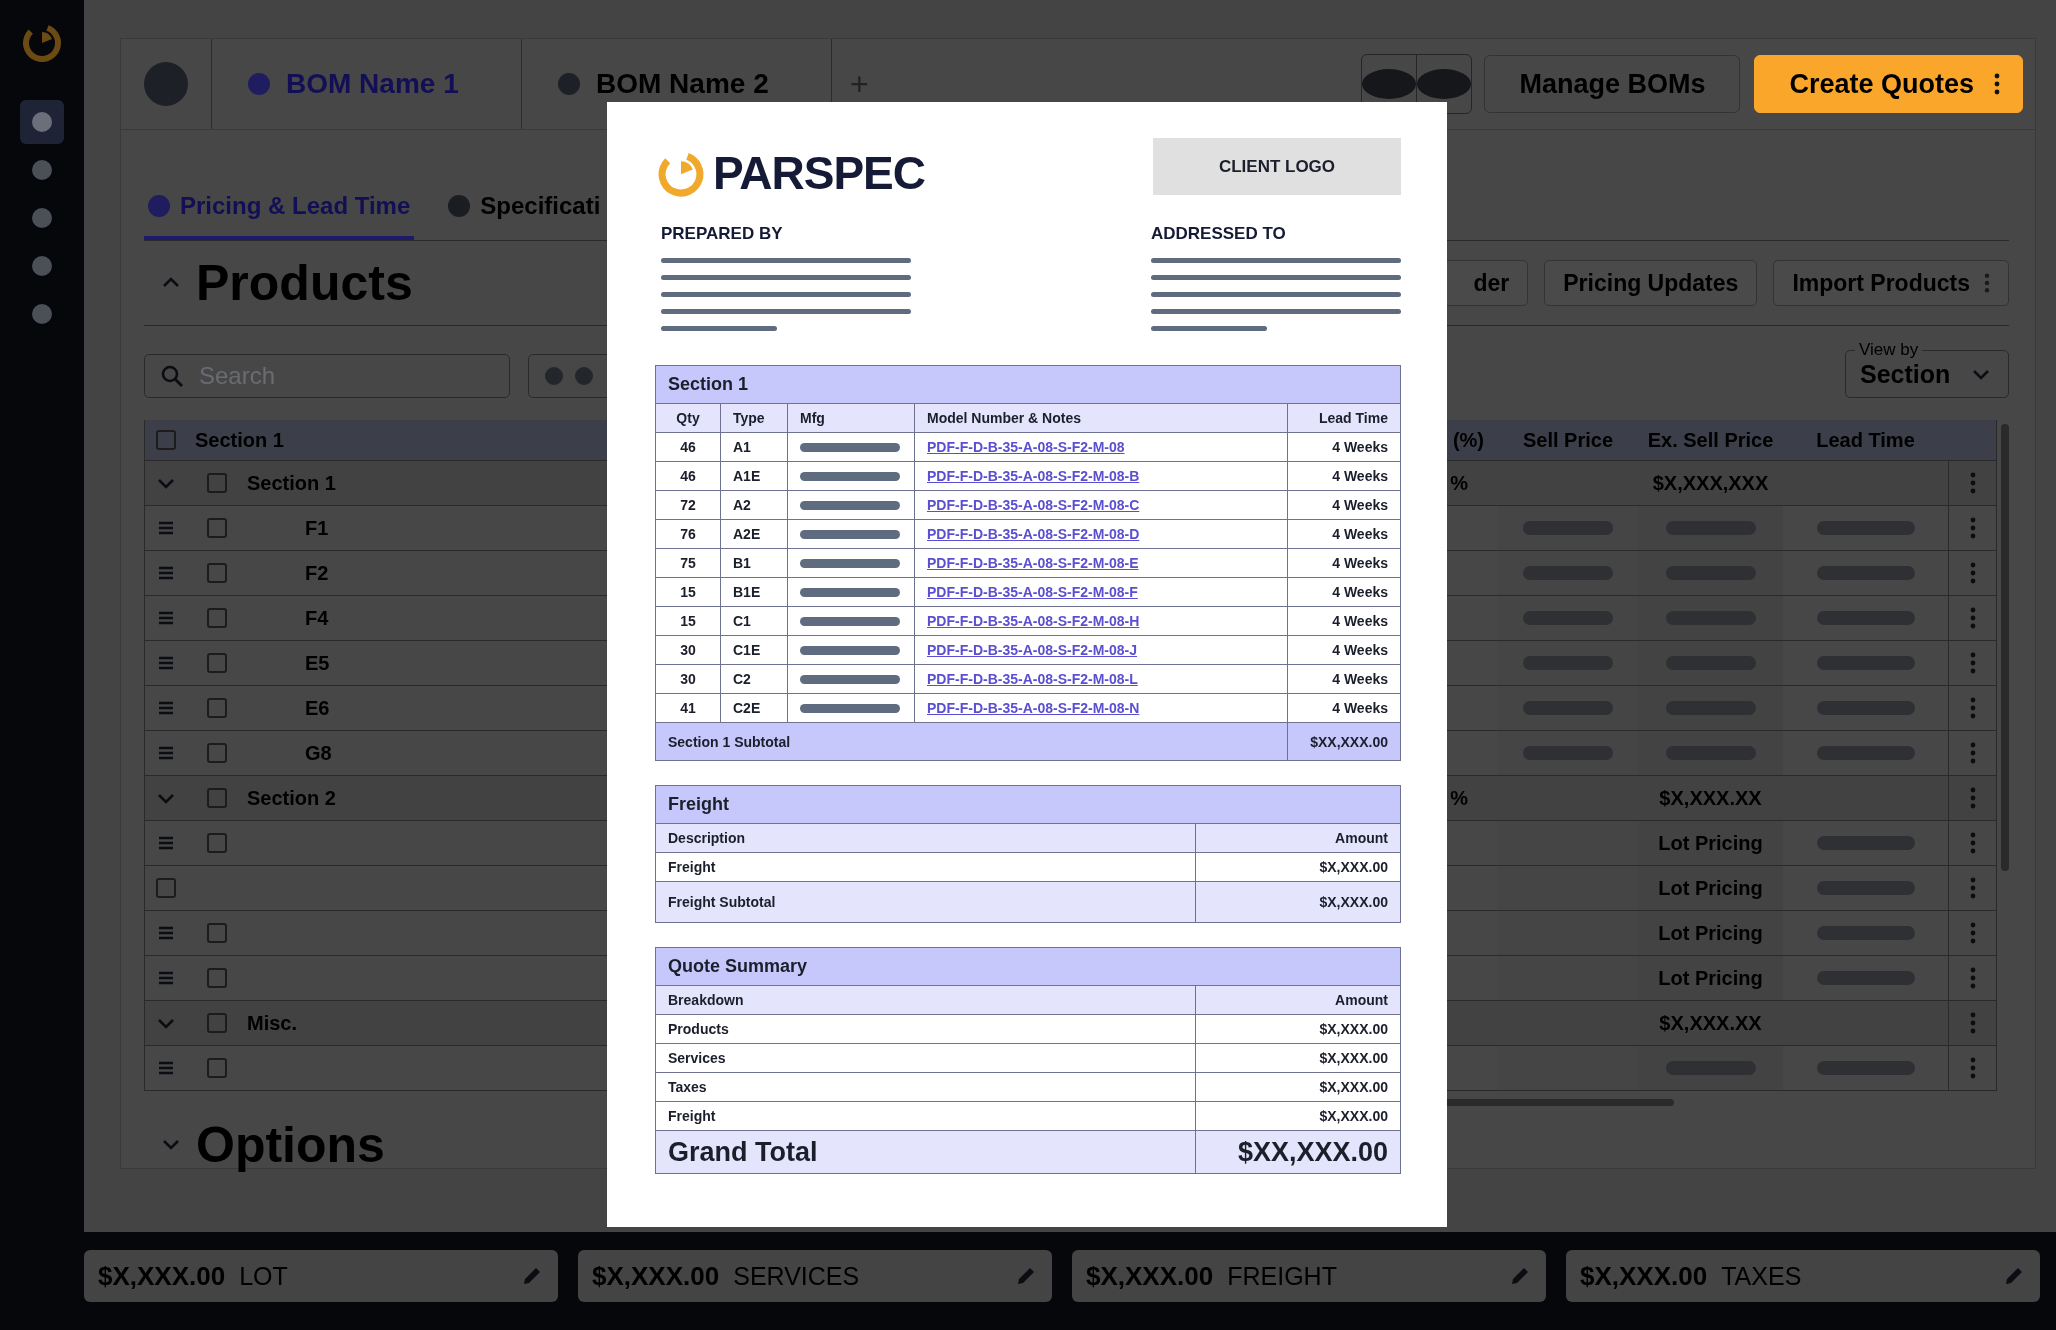 The image size is (2056, 1330). Describe the element at coordinates (1344, 741) in the screenshot. I see `table-cell: $XX,XXX.00` at that location.